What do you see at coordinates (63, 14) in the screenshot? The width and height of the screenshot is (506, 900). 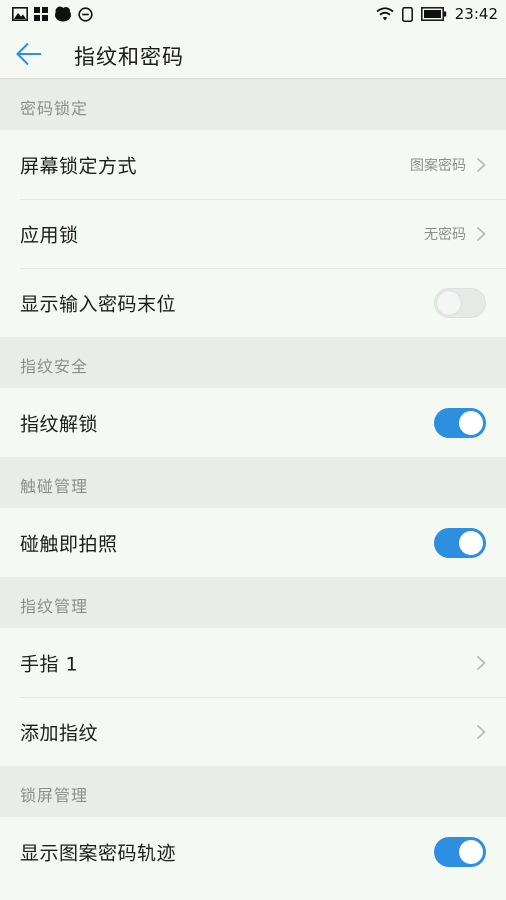 I see `cloud-icon` at bounding box center [63, 14].